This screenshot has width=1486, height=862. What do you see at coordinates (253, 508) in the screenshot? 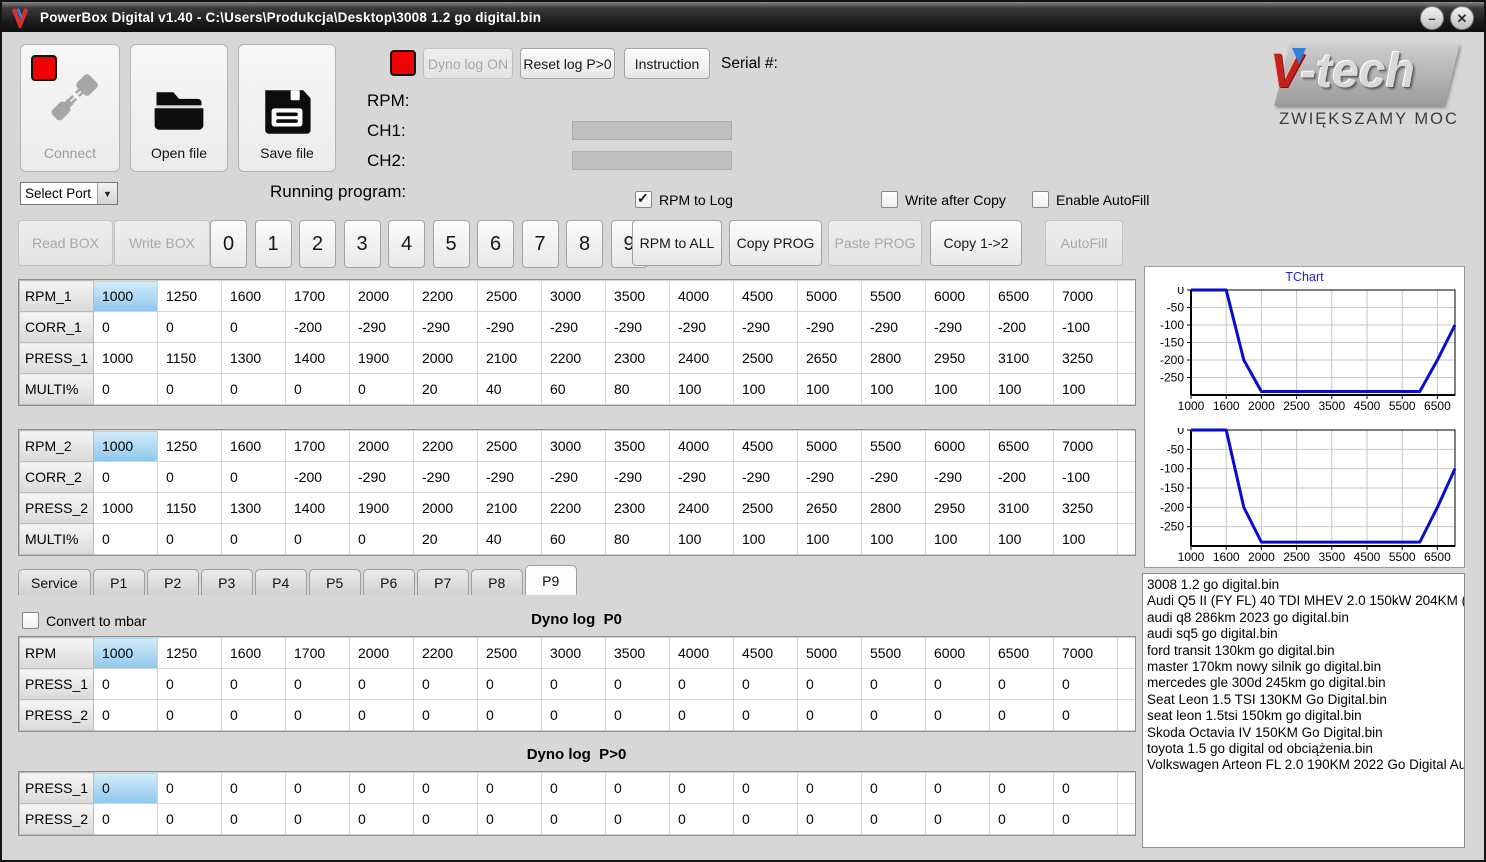
I see `grid-cell: 1300` at bounding box center [253, 508].